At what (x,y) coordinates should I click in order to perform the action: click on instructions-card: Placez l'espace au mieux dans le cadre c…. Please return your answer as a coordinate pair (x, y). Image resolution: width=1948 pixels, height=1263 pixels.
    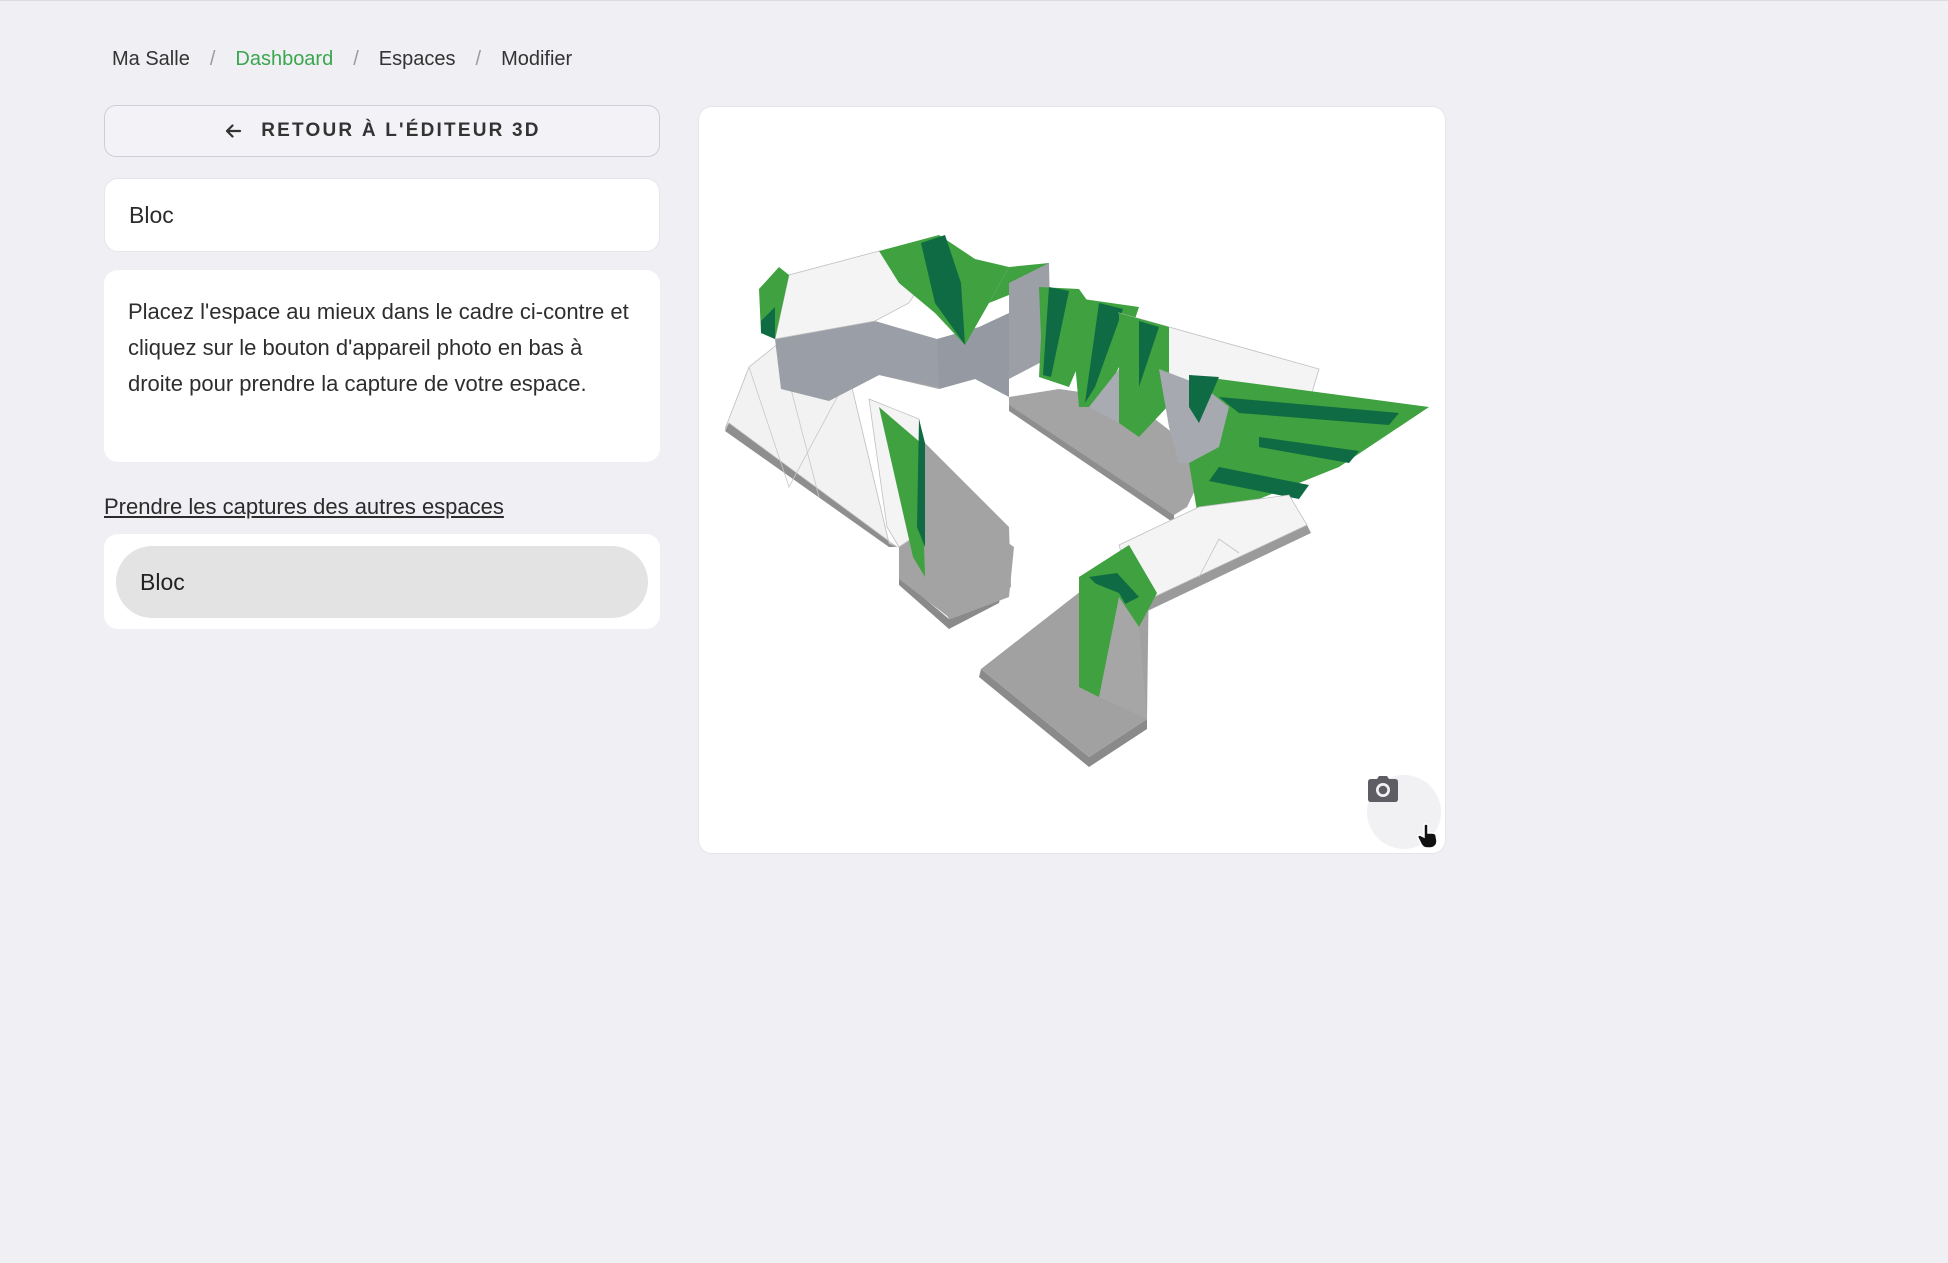
    Looking at the image, I should click on (382, 366).